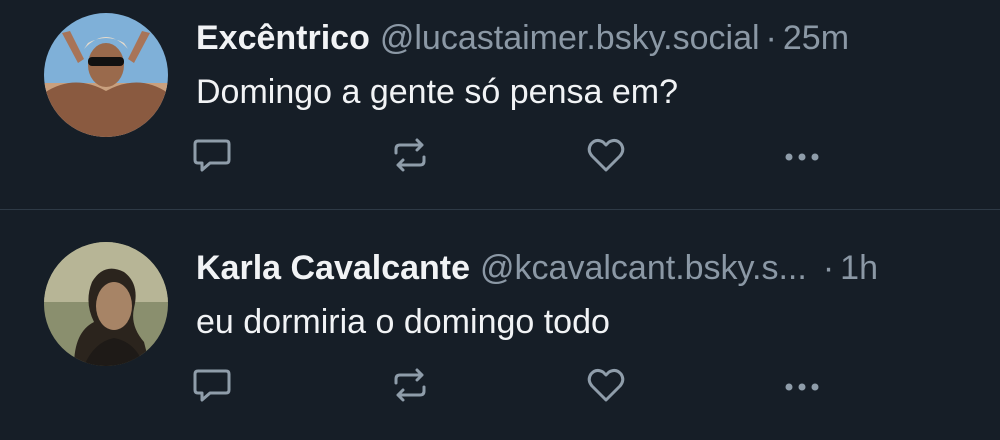 This screenshot has width=1000, height=440. Describe the element at coordinates (283, 38) in the screenshot. I see `author-name: Excêntrico` at that location.